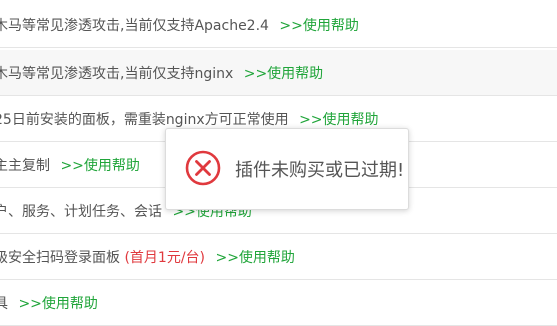  I want to click on list-item: 级安全扫码登录面板 (首月1元/台) >>使用帮助, so click(278, 257).